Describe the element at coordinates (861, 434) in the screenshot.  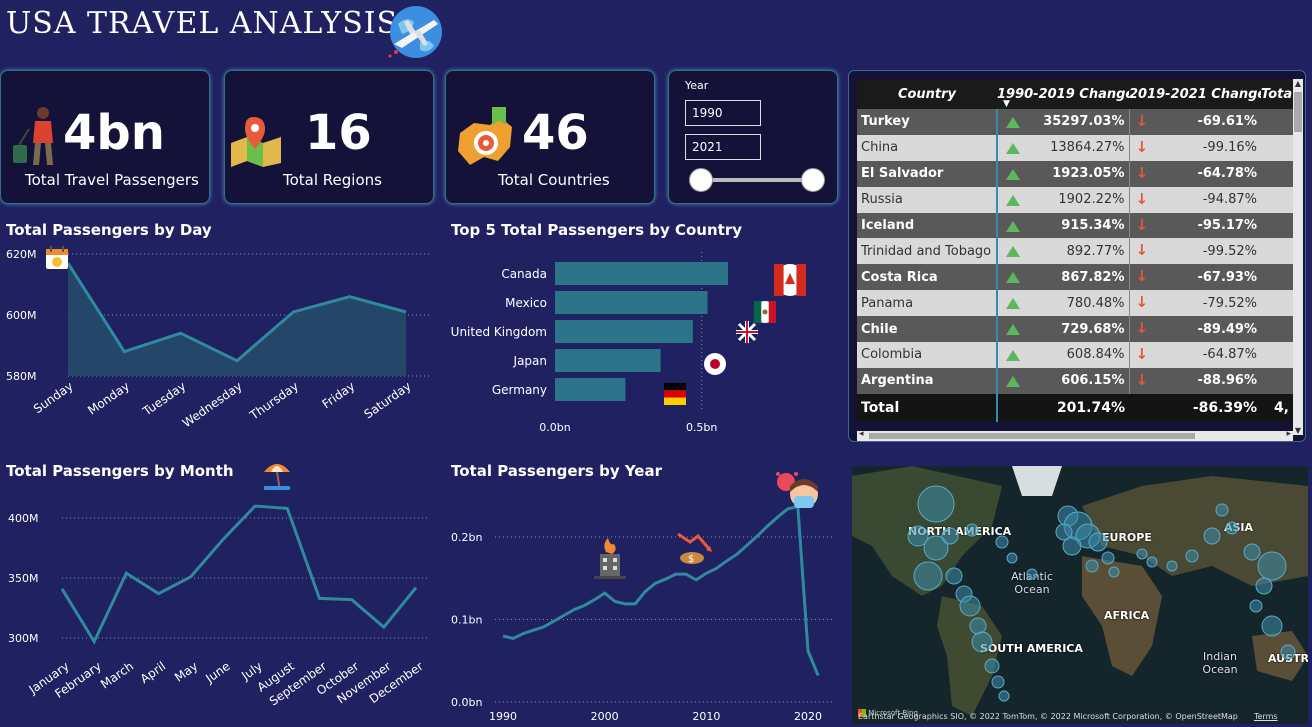
I see `scroll-left-icon: ◂` at that location.